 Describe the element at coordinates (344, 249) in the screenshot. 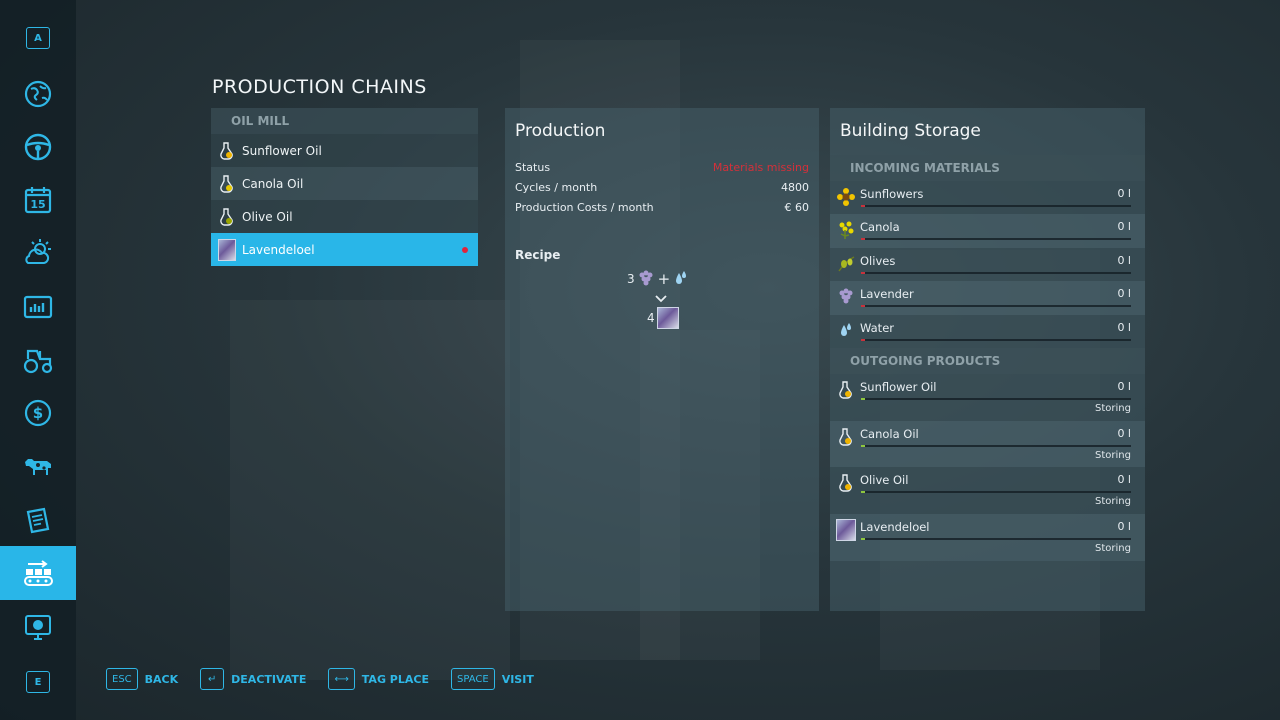

I see `chain-item-lavendeloel: Lavendeloel` at that location.